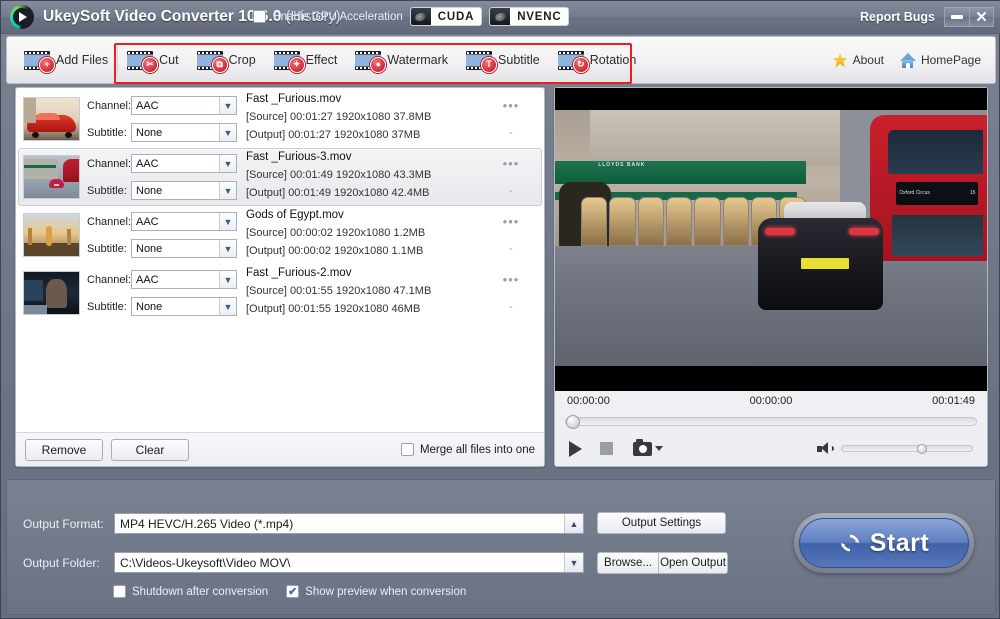 Image resolution: width=1000 pixels, height=619 pixels. I want to click on gpu-checkbox, so click(259, 16).